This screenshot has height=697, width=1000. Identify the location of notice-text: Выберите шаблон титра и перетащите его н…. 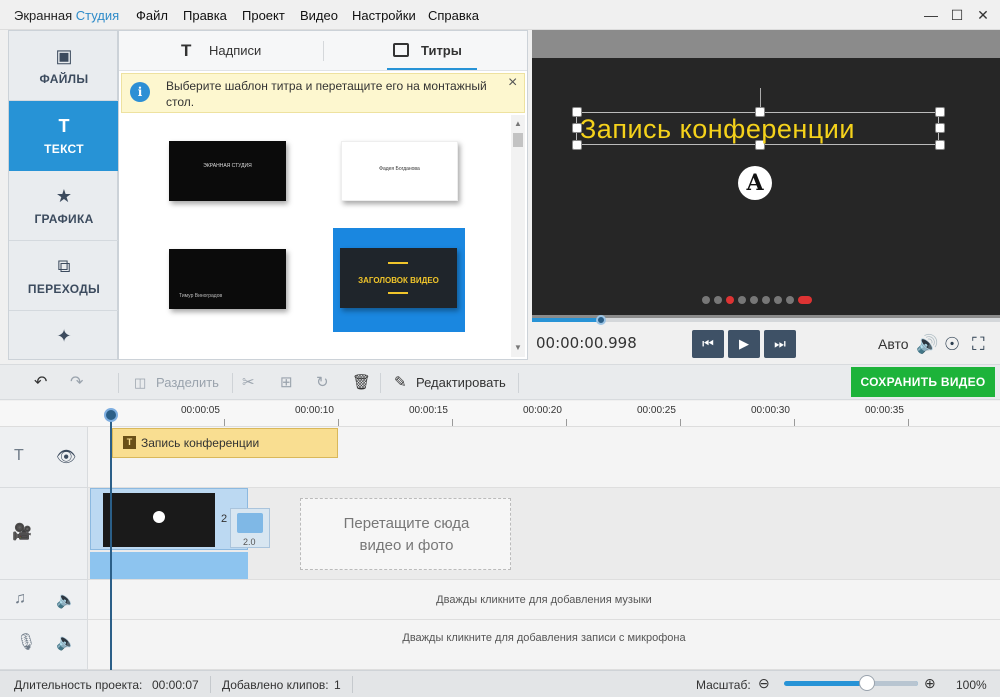
(326, 94).